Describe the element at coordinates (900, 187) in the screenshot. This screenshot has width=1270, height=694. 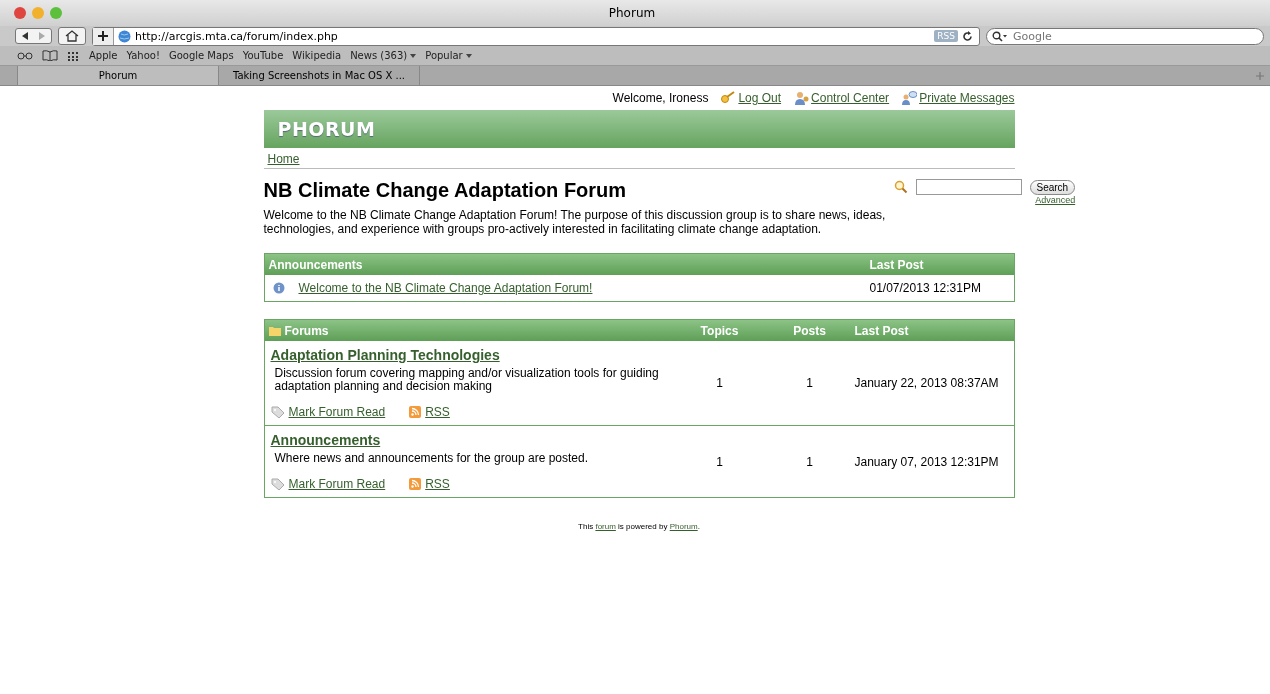
I see `magnifier-icon` at that location.